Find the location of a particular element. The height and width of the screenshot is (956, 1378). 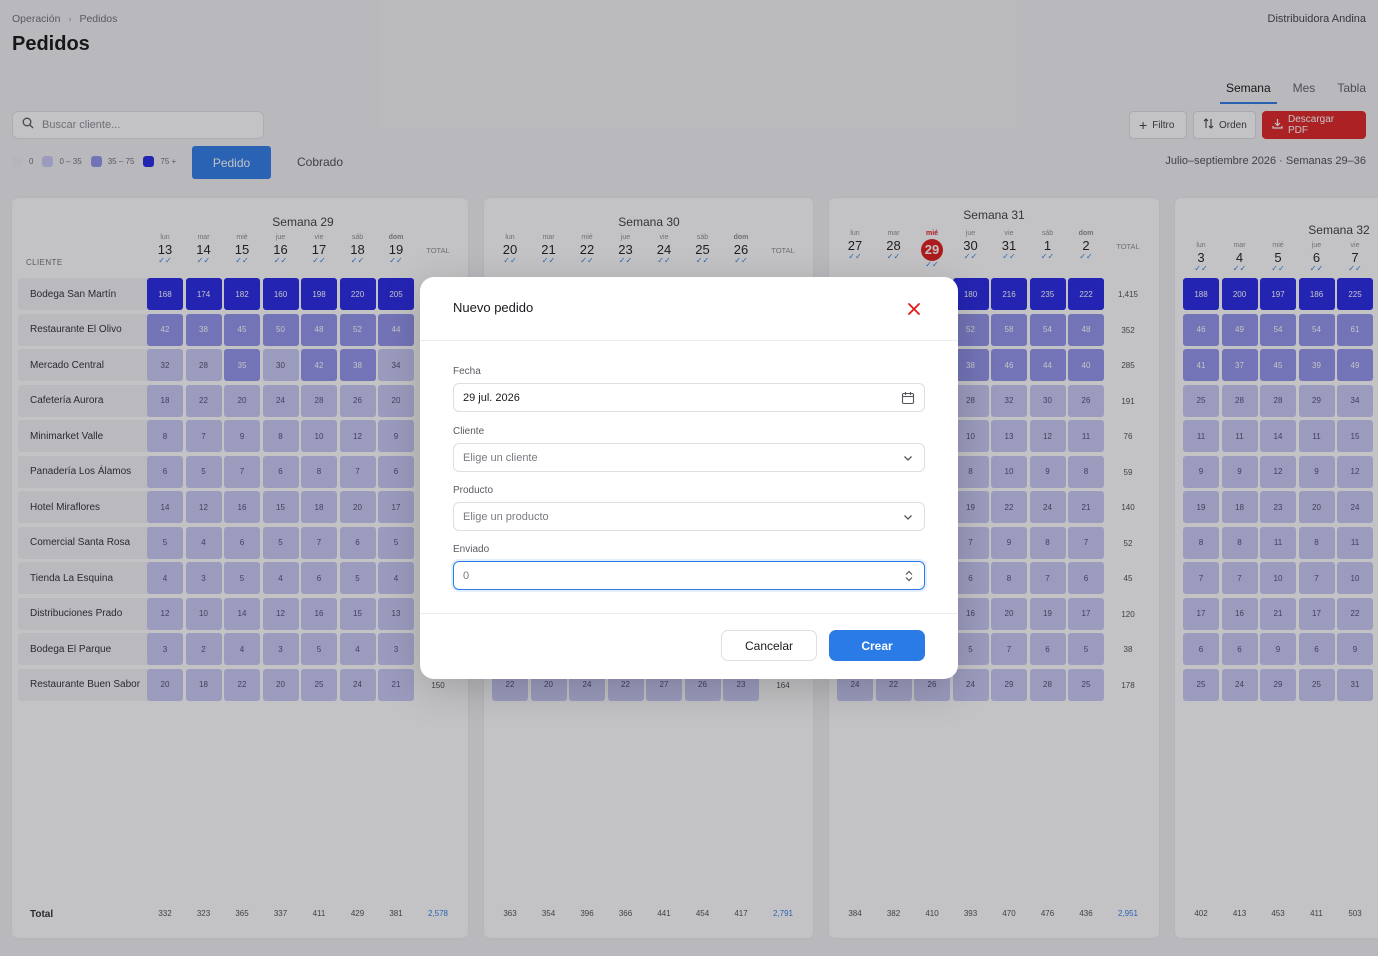

sent-quantity-input: 0 is located at coordinates (689, 575).